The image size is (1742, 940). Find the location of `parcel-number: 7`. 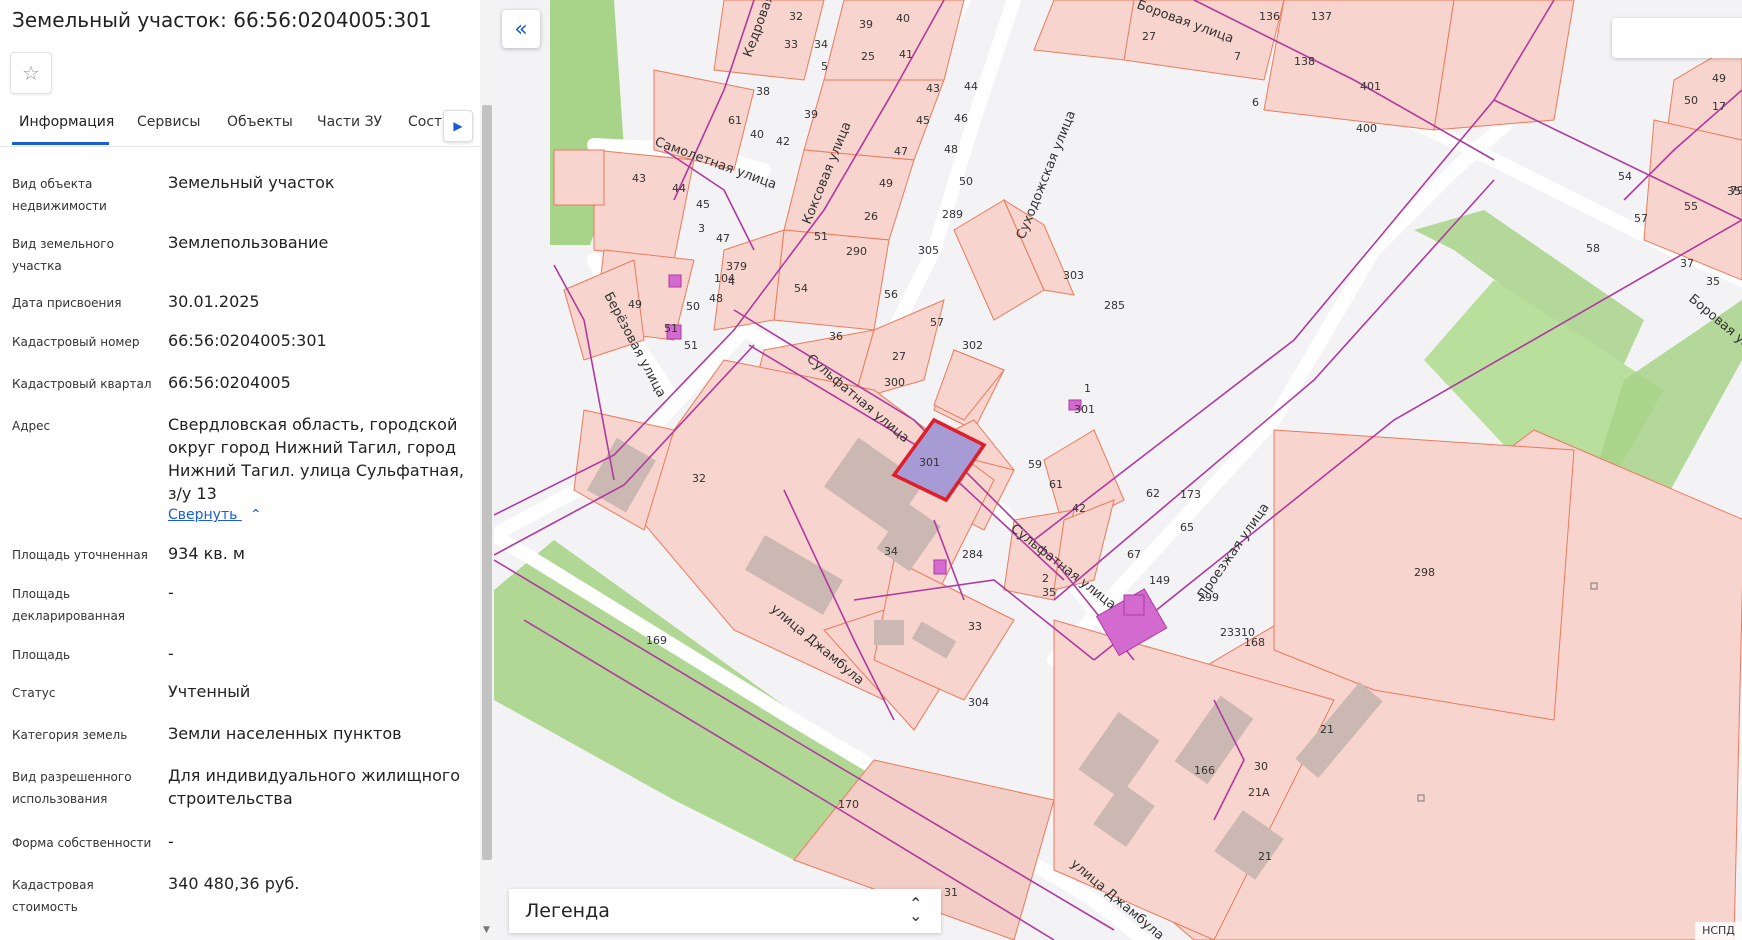

parcel-number: 7 is located at coordinates (1237, 56).